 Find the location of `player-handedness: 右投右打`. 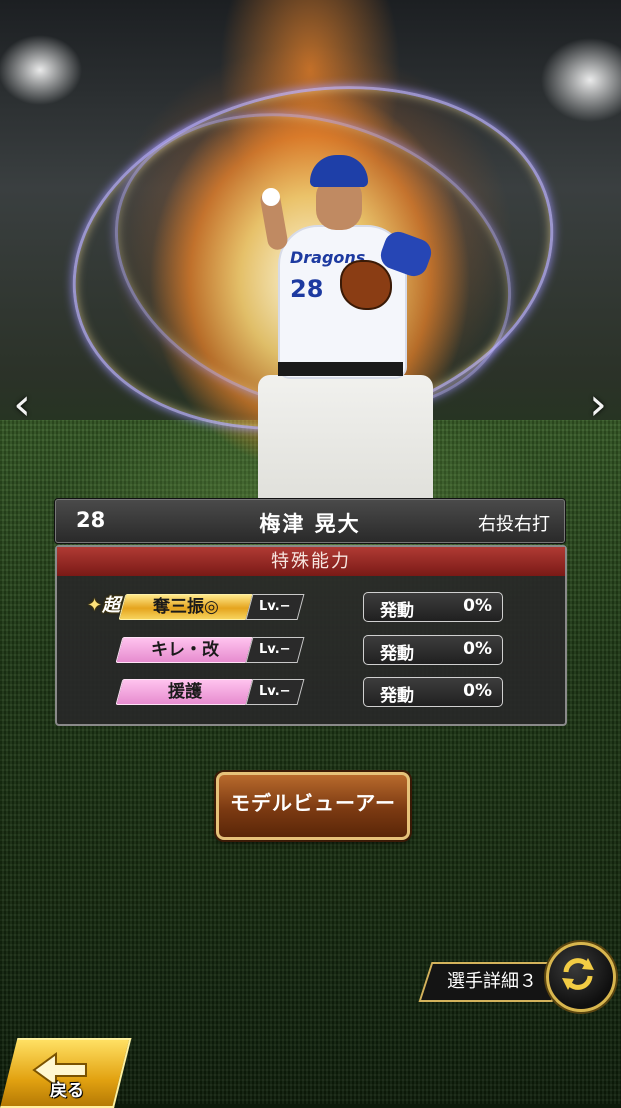

player-handedness: 右投右打 is located at coordinates (514, 524).